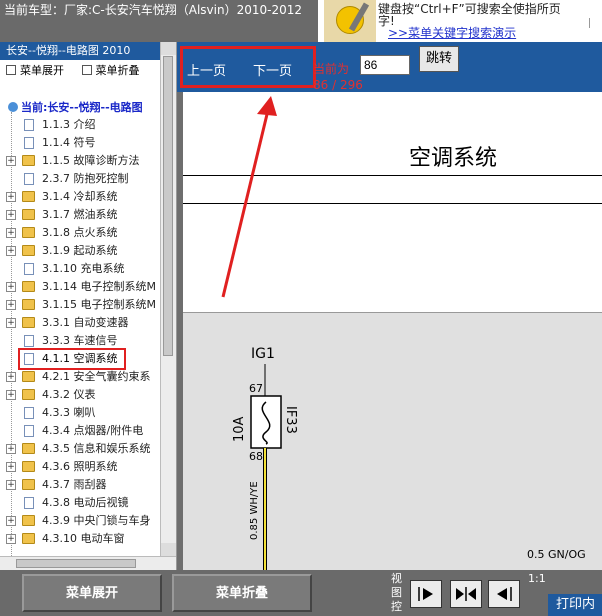  What do you see at coordinates (592, 23) in the screenshot?
I see `banner-divider` at bounding box center [592, 23].